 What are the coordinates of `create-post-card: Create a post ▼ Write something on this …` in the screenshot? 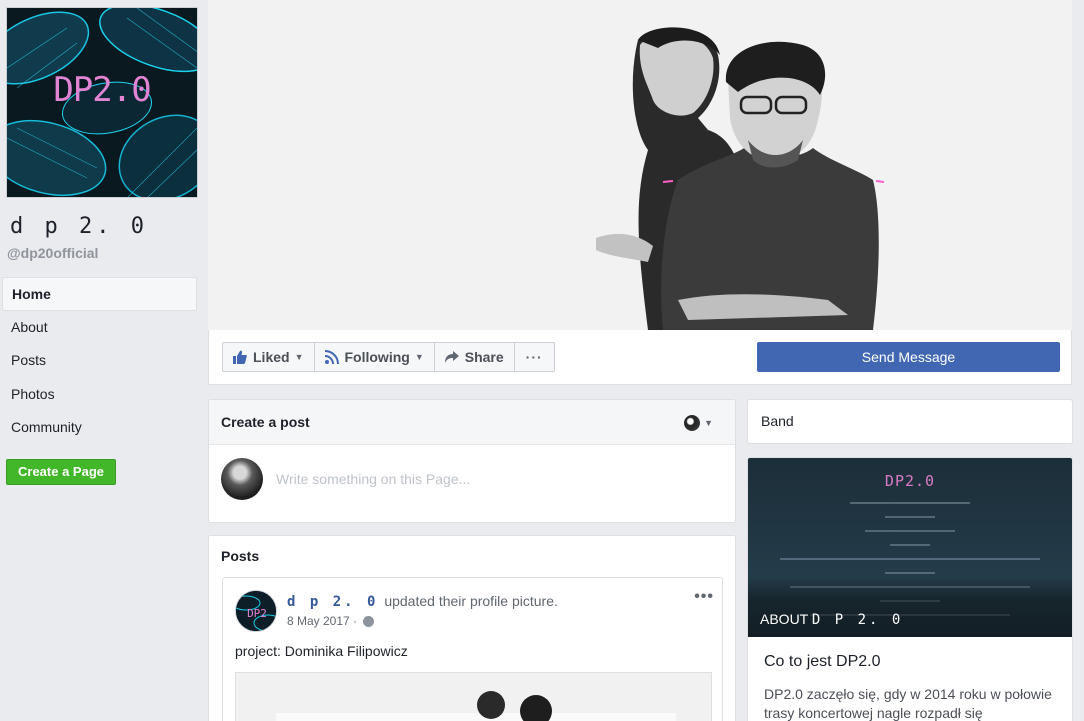 It's located at (472, 461).